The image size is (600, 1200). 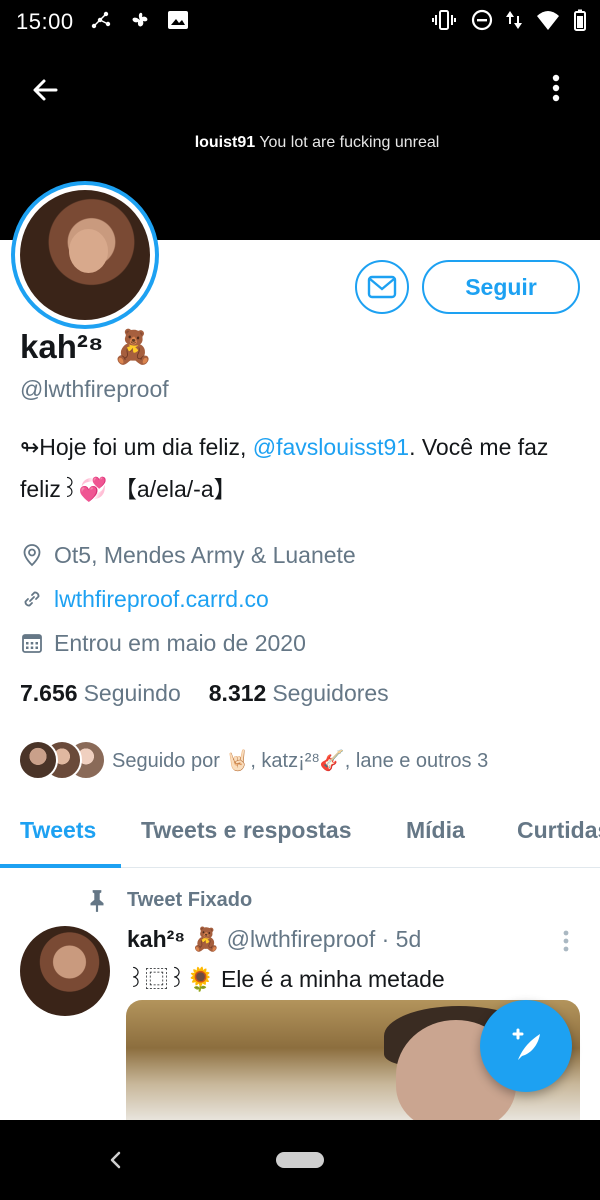 I want to click on follow-button: Seguir, so click(x=501, y=287).